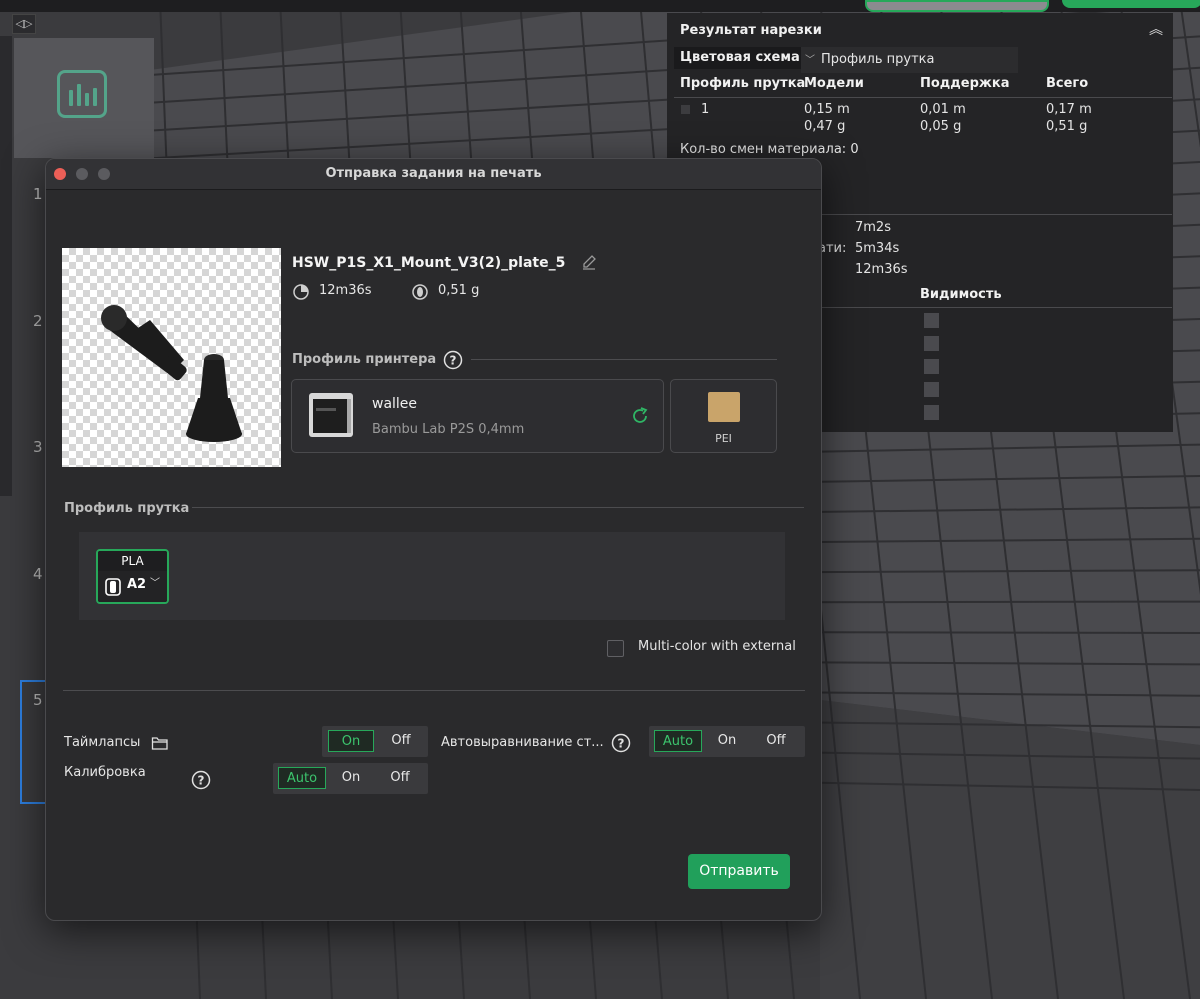 This screenshot has height=999, width=1200. I want to click on filament-color-swatch, so click(685, 109).